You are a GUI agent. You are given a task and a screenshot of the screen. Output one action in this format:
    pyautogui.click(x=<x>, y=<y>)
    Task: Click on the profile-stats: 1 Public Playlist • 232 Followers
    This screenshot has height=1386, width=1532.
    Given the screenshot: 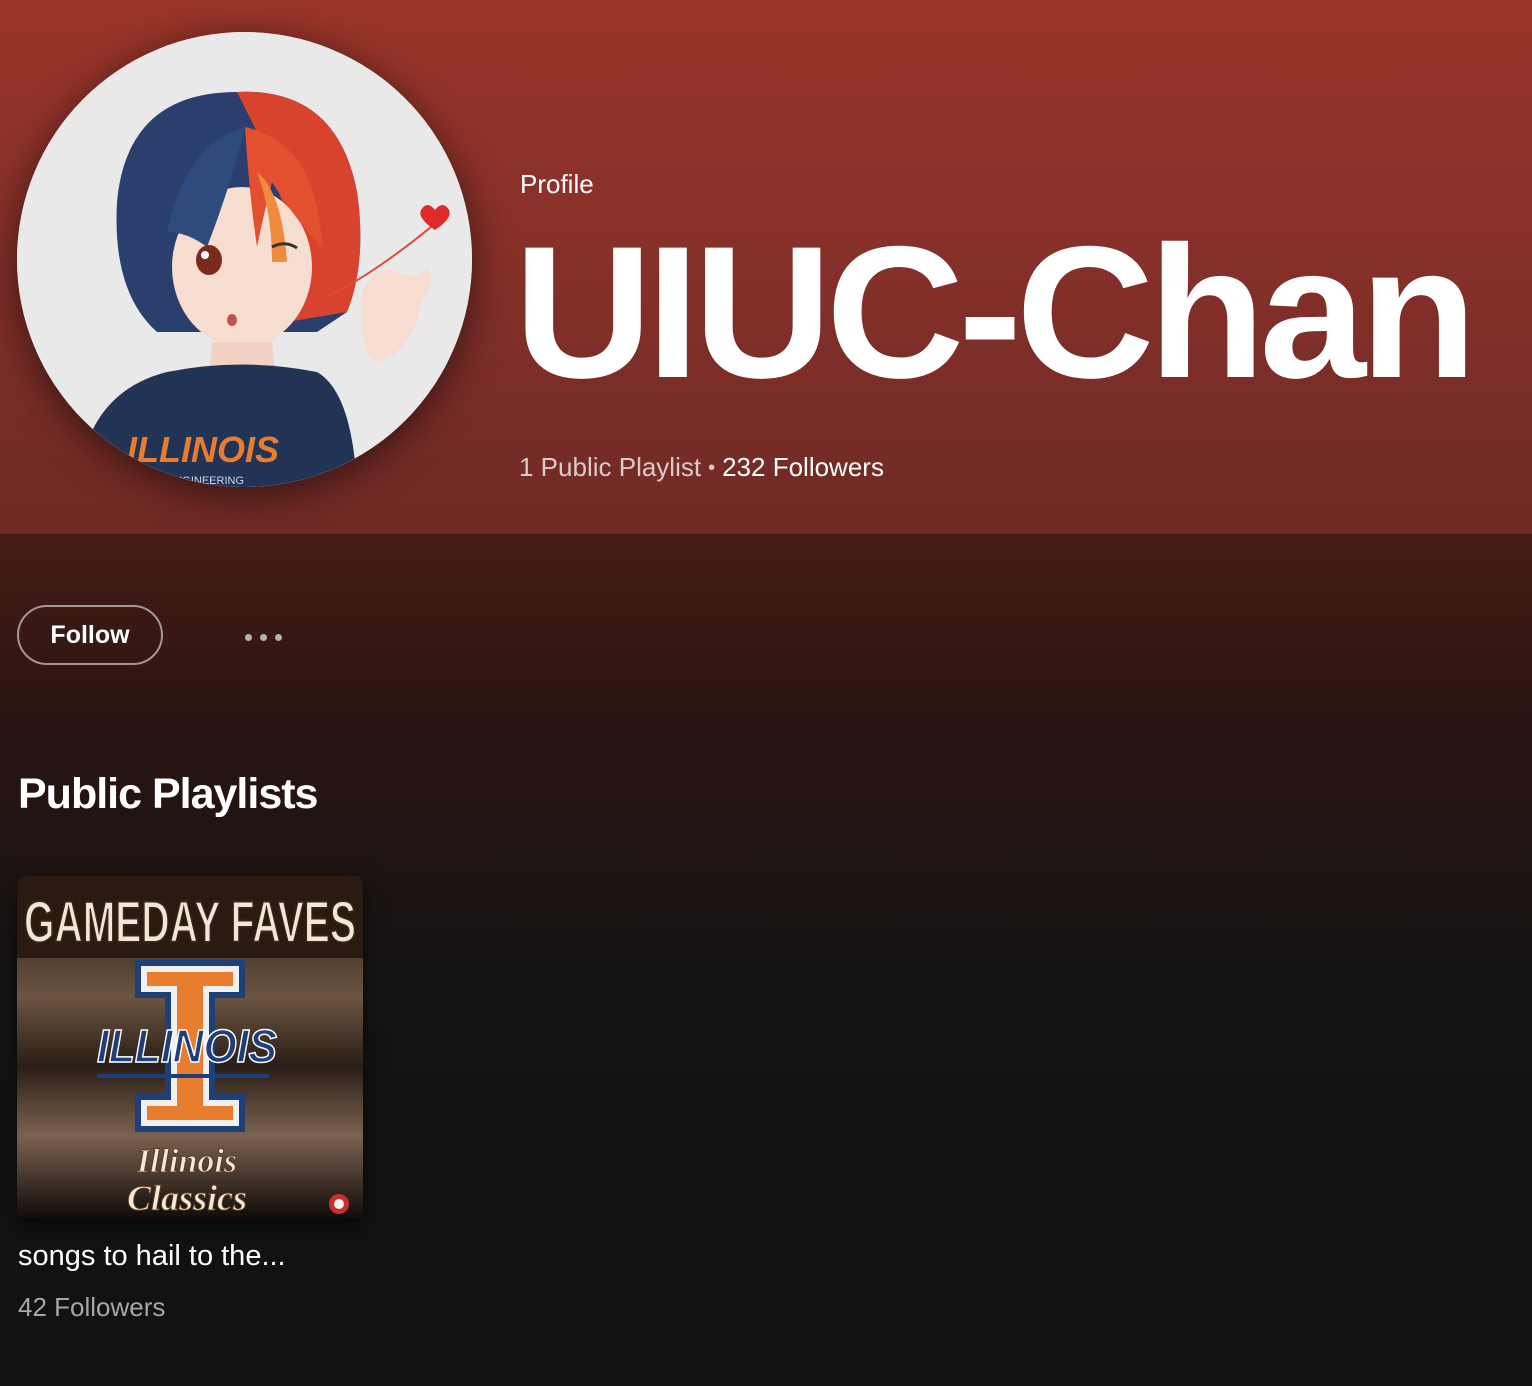 What is the action you would take?
    pyautogui.click(x=701, y=467)
    